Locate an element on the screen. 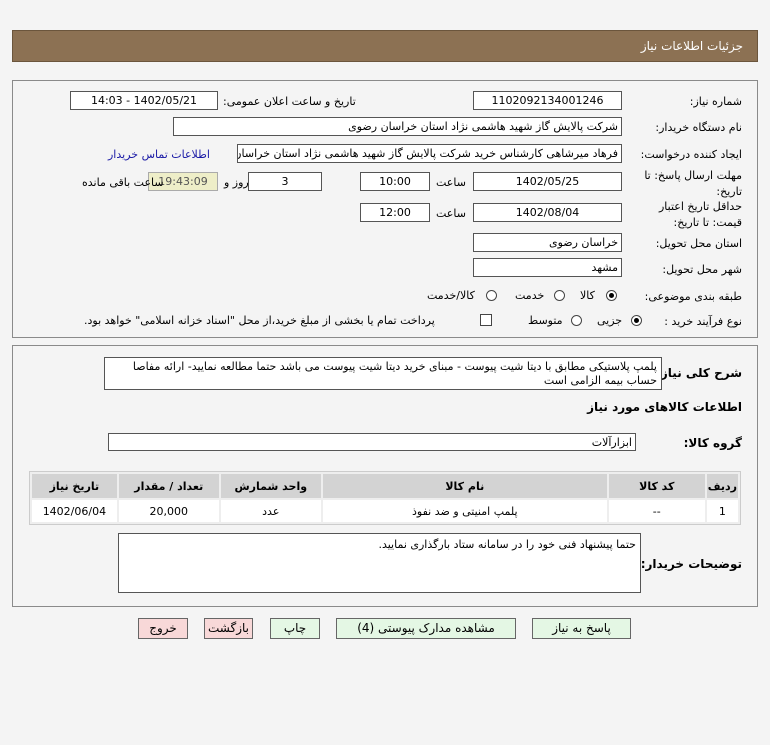 This screenshot has width=770, height=745. goods-section-title: اطلاعات کالاهای مورد نیاز is located at coordinates (664, 407).